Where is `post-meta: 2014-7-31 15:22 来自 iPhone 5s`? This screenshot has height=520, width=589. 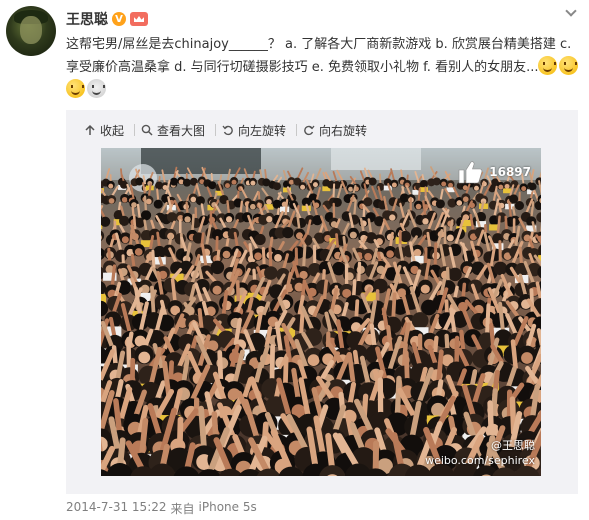 post-meta: 2014-7-31 15:22 来自 iPhone 5s is located at coordinates (161, 508).